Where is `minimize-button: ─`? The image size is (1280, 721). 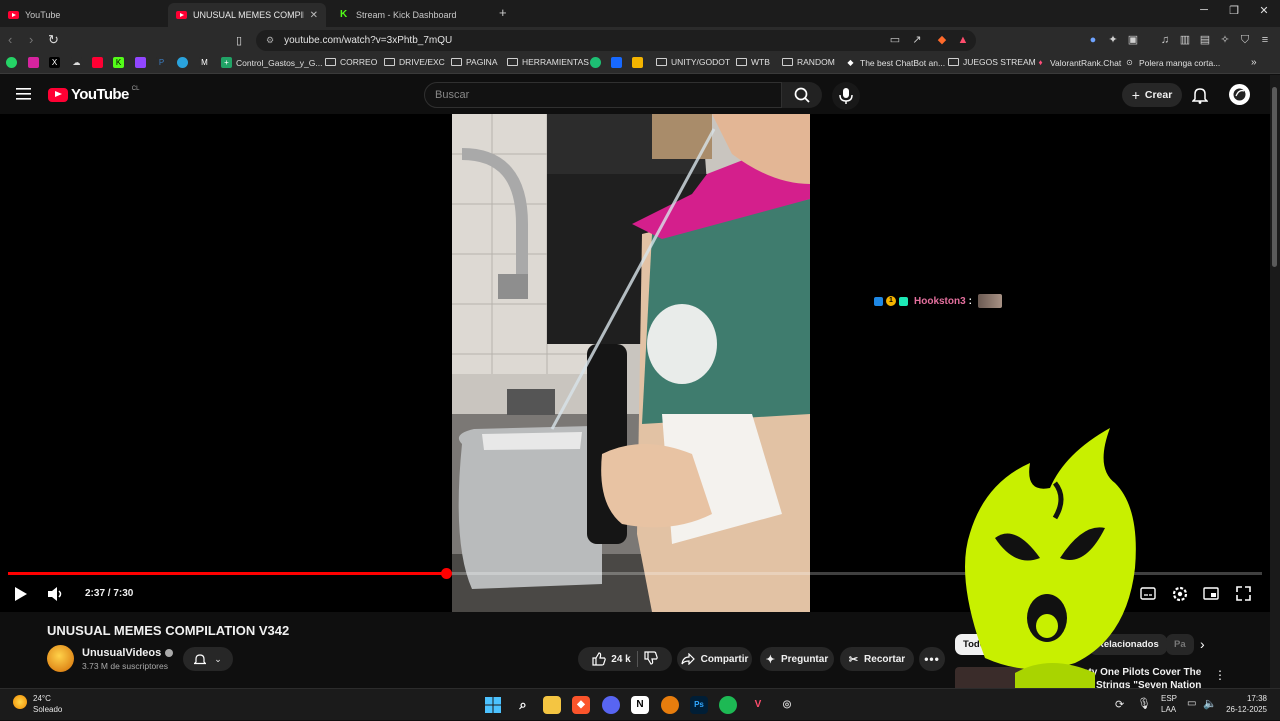 minimize-button: ─ is located at coordinates (1204, 10).